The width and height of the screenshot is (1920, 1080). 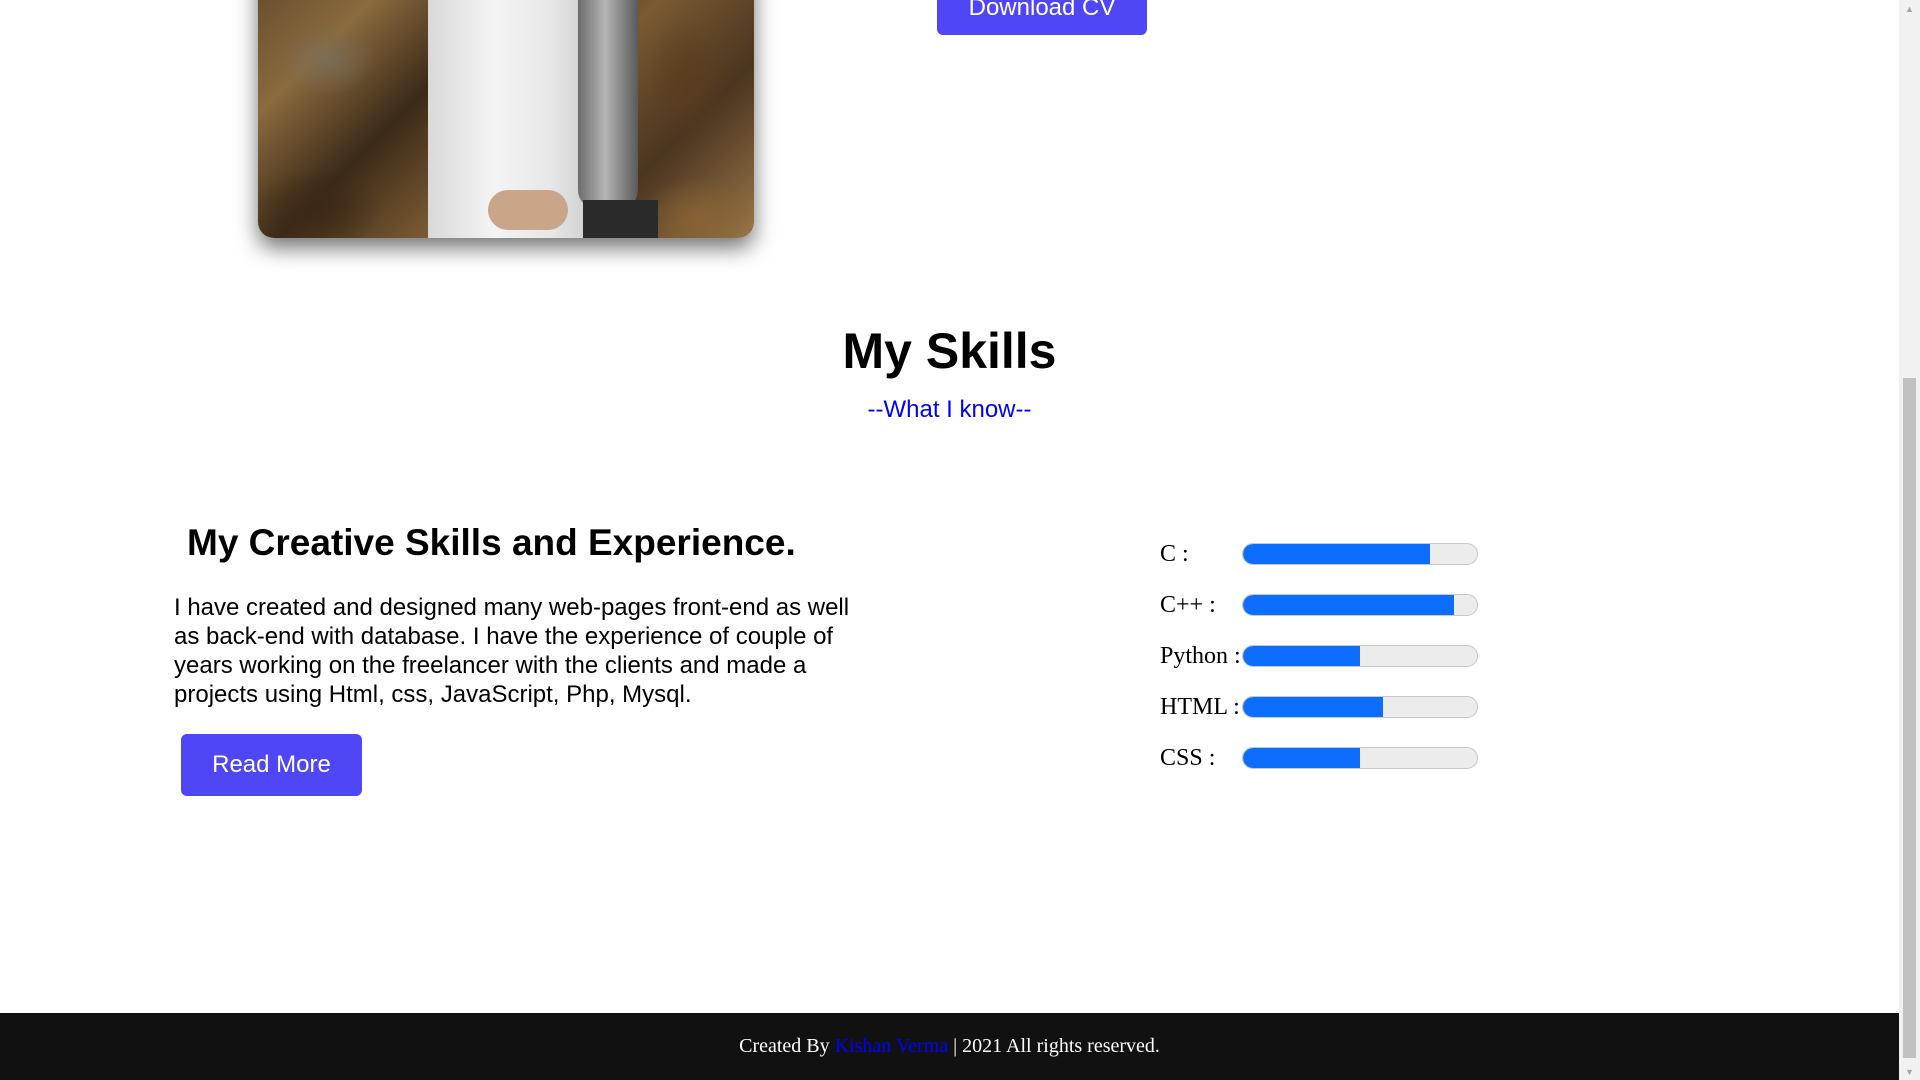 I want to click on skill-row: C :, so click(x=1320, y=554).